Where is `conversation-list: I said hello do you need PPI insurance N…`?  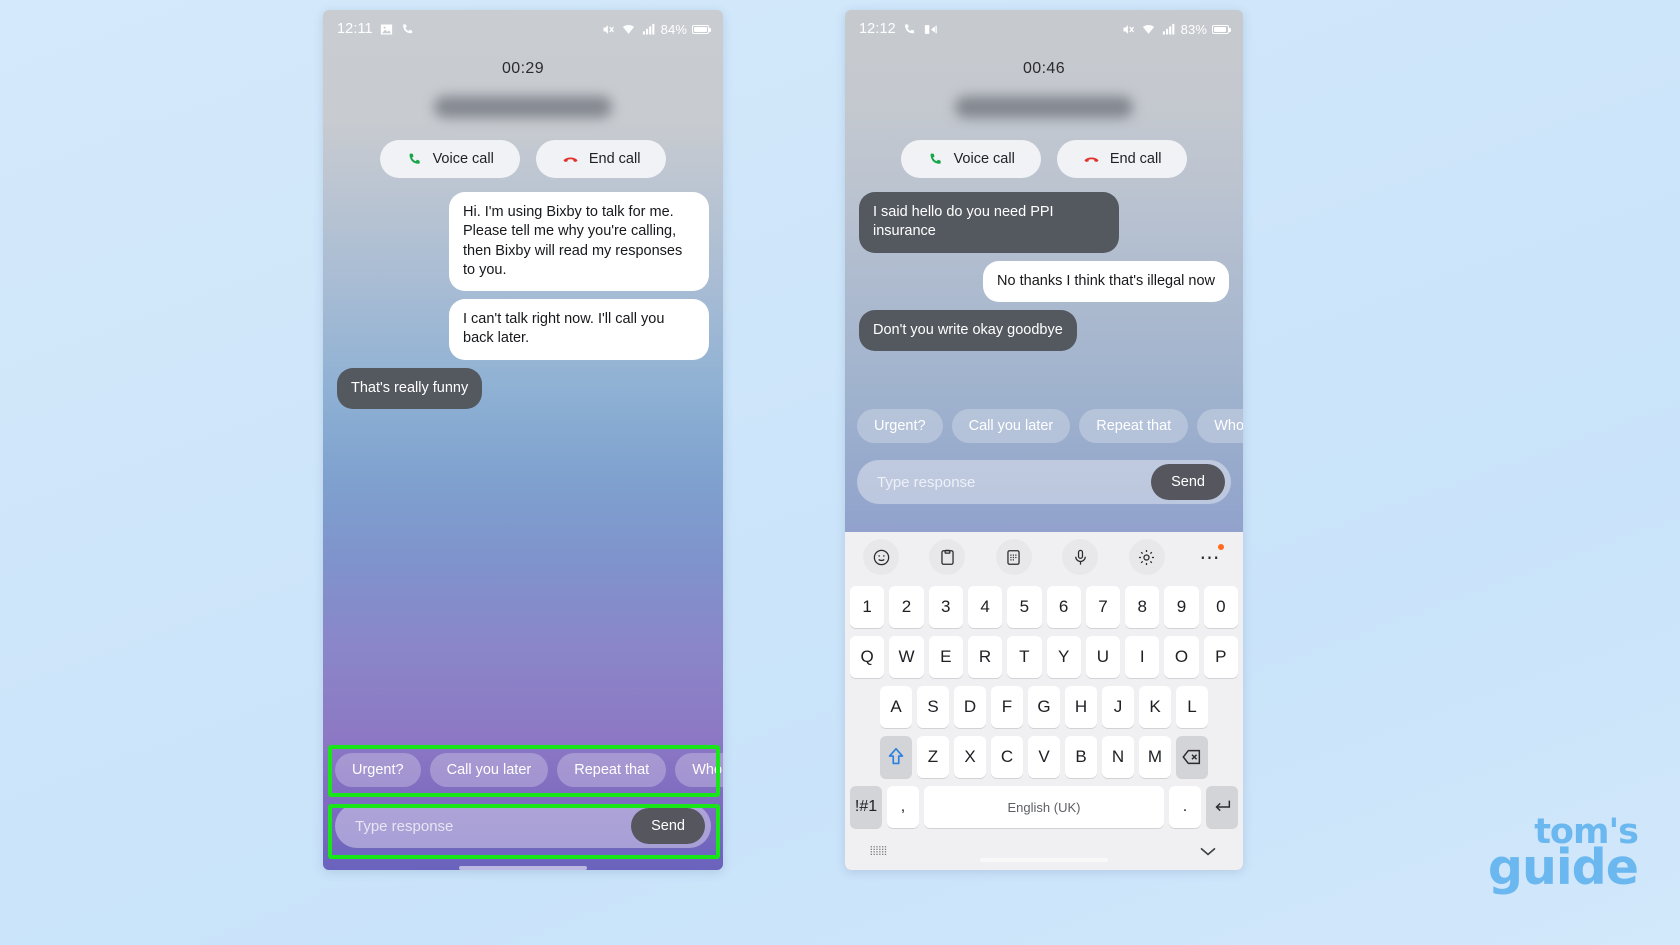 conversation-list: I said hello do you need PPI insurance N… is located at coordinates (1044, 265).